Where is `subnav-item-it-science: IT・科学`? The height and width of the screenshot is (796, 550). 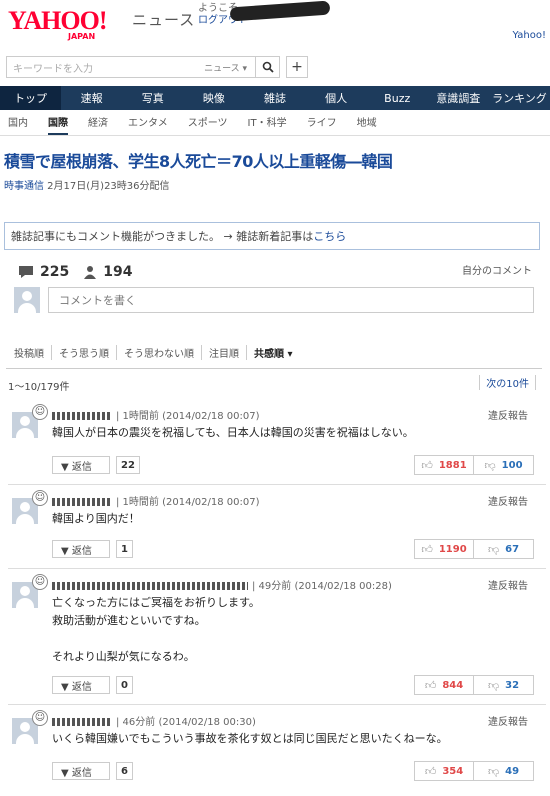
subnav-item-it-science: IT・科学 is located at coordinates (267, 124).